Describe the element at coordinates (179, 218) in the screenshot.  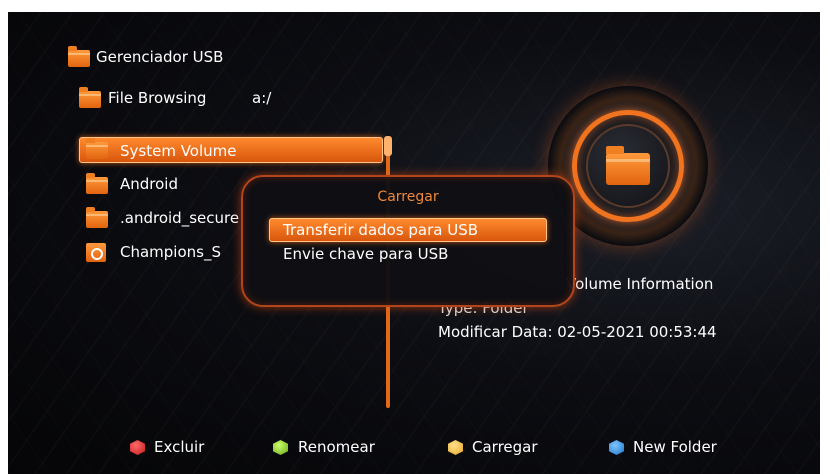
I see `list-item-android-secure: .android_secure` at that location.